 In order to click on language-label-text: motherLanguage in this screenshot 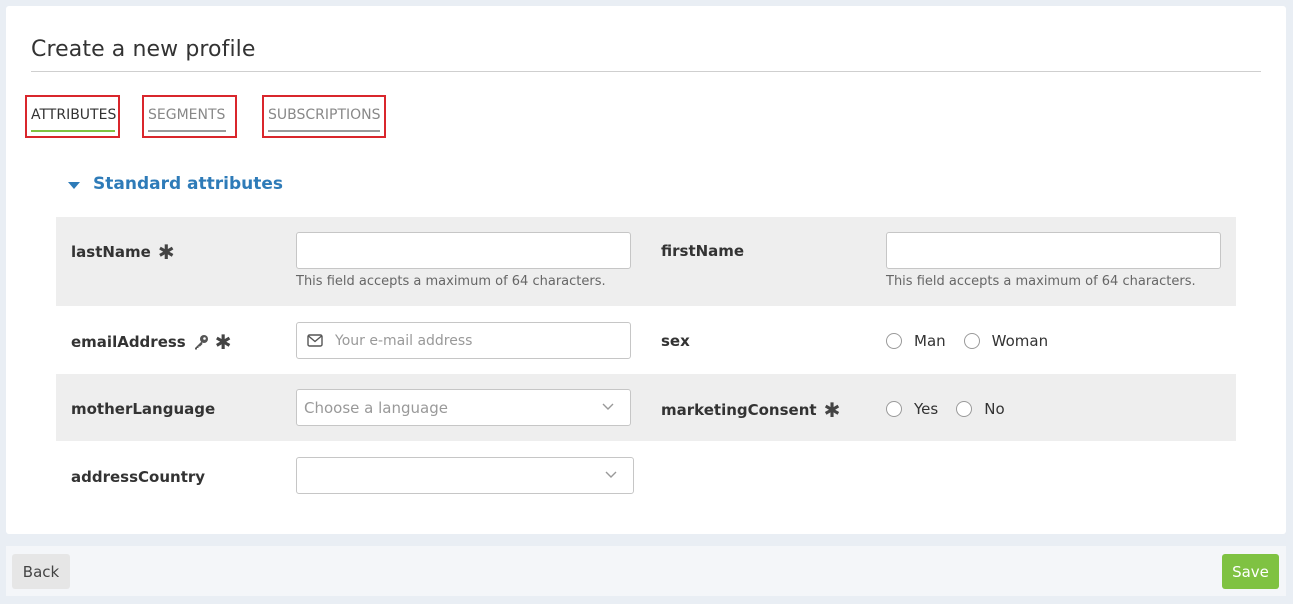, I will do `click(143, 409)`.